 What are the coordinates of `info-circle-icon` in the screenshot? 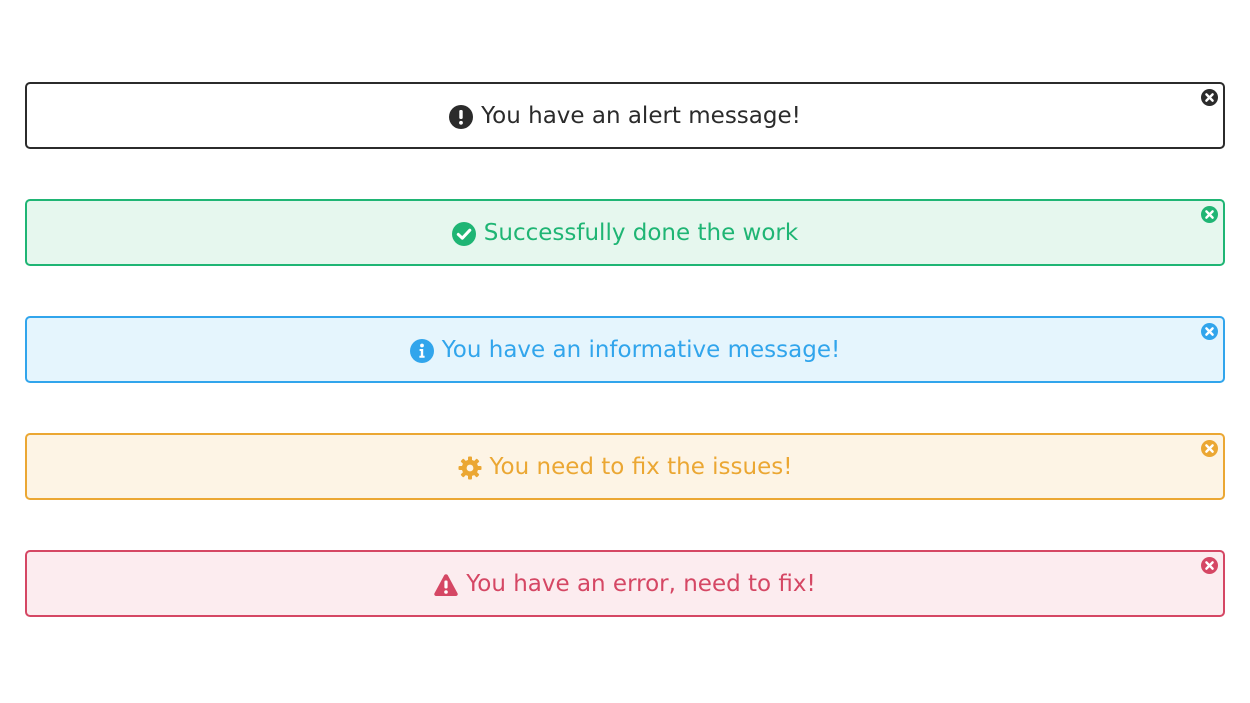 It's located at (421, 350).